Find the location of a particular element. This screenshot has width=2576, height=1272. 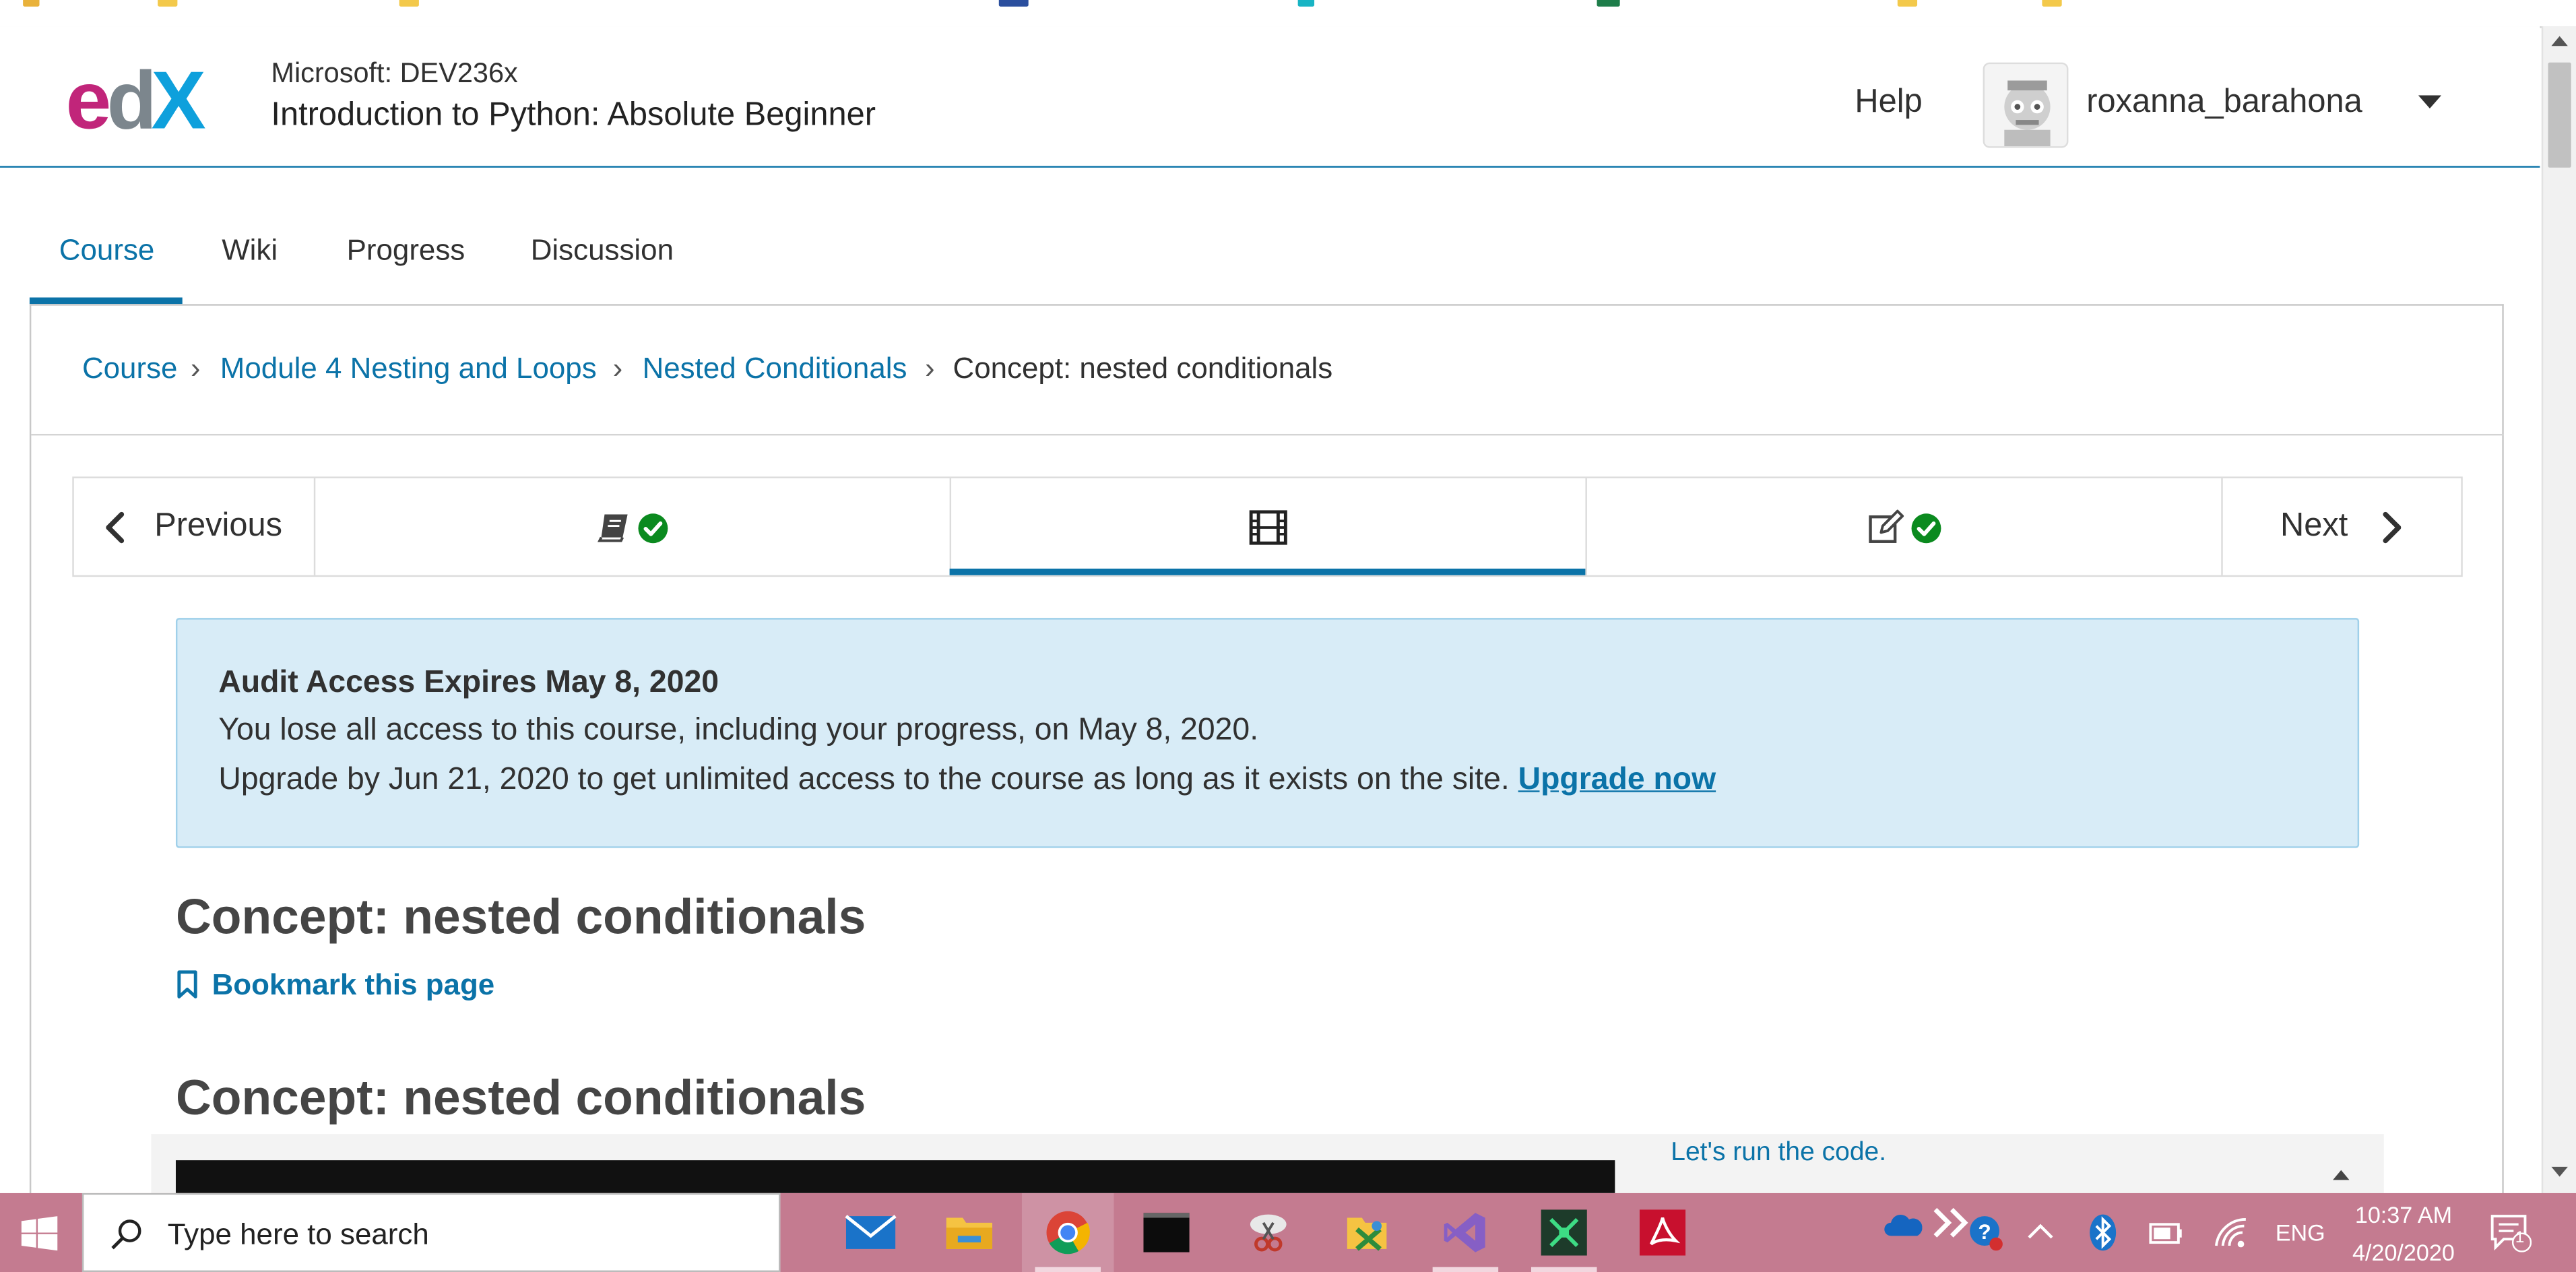

breadcrumb-current: Concept: nested conditionals is located at coordinates (1143, 368).